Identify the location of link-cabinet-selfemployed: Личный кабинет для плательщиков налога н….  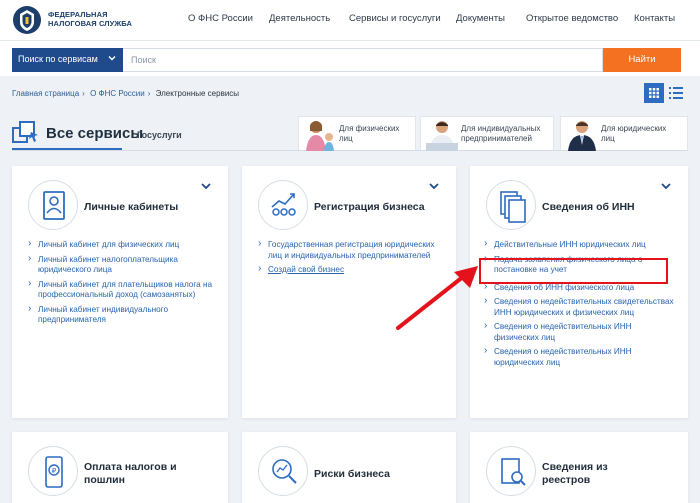
(123, 290).